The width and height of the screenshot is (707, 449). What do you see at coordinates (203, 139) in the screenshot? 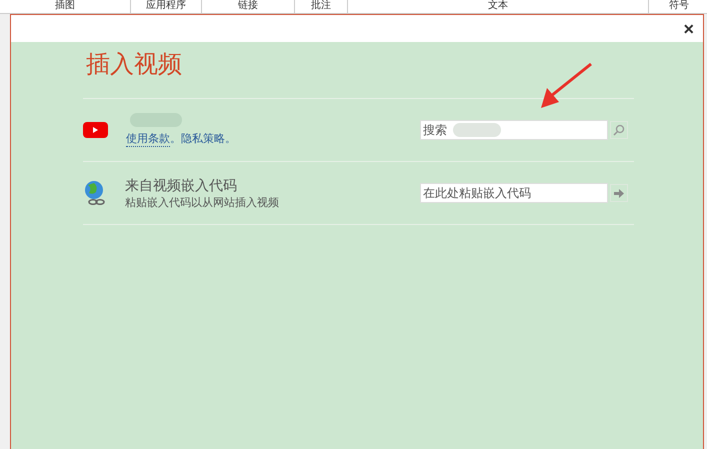
I see `policy-link: 隐私策略` at bounding box center [203, 139].